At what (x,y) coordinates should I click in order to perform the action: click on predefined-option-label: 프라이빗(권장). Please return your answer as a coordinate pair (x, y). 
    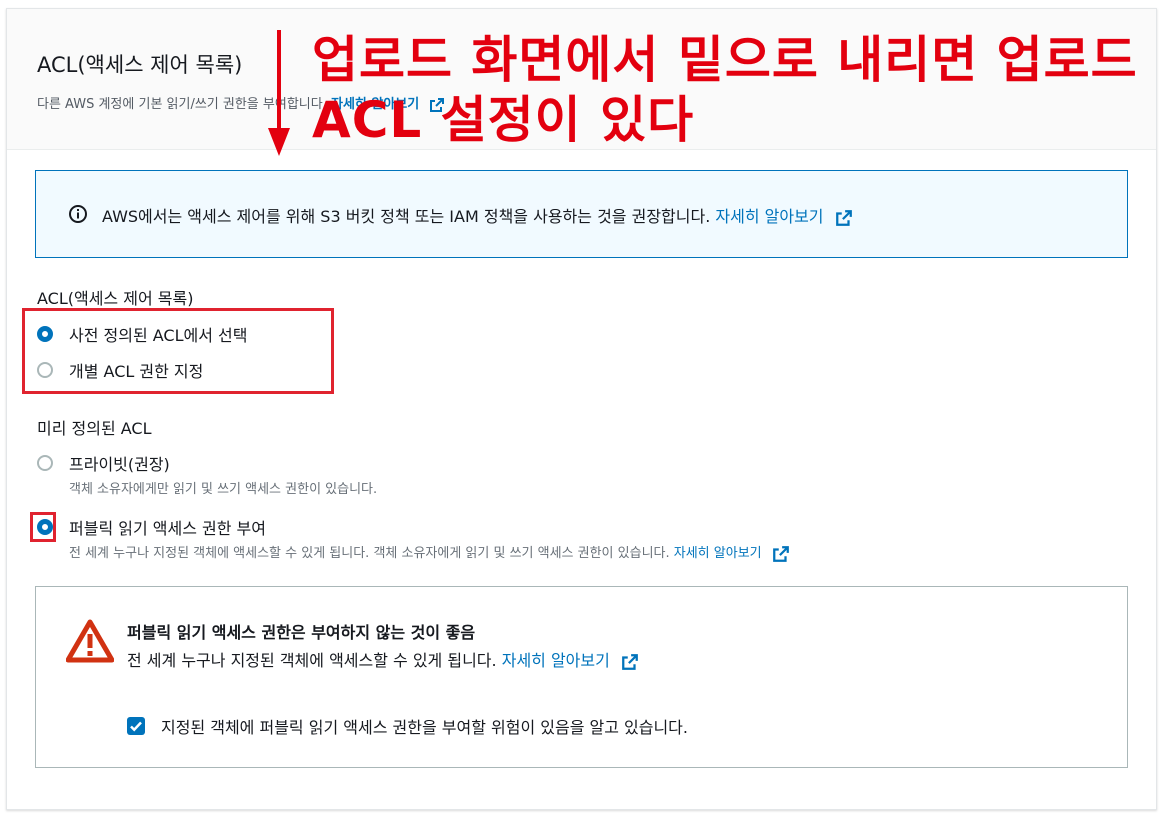
    Looking at the image, I should click on (119, 464).